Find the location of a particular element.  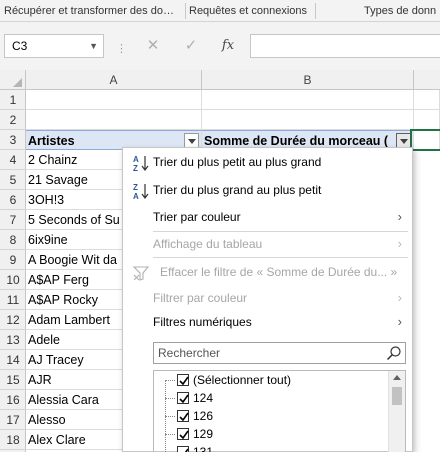

select-all-corner is located at coordinates (13, 80).